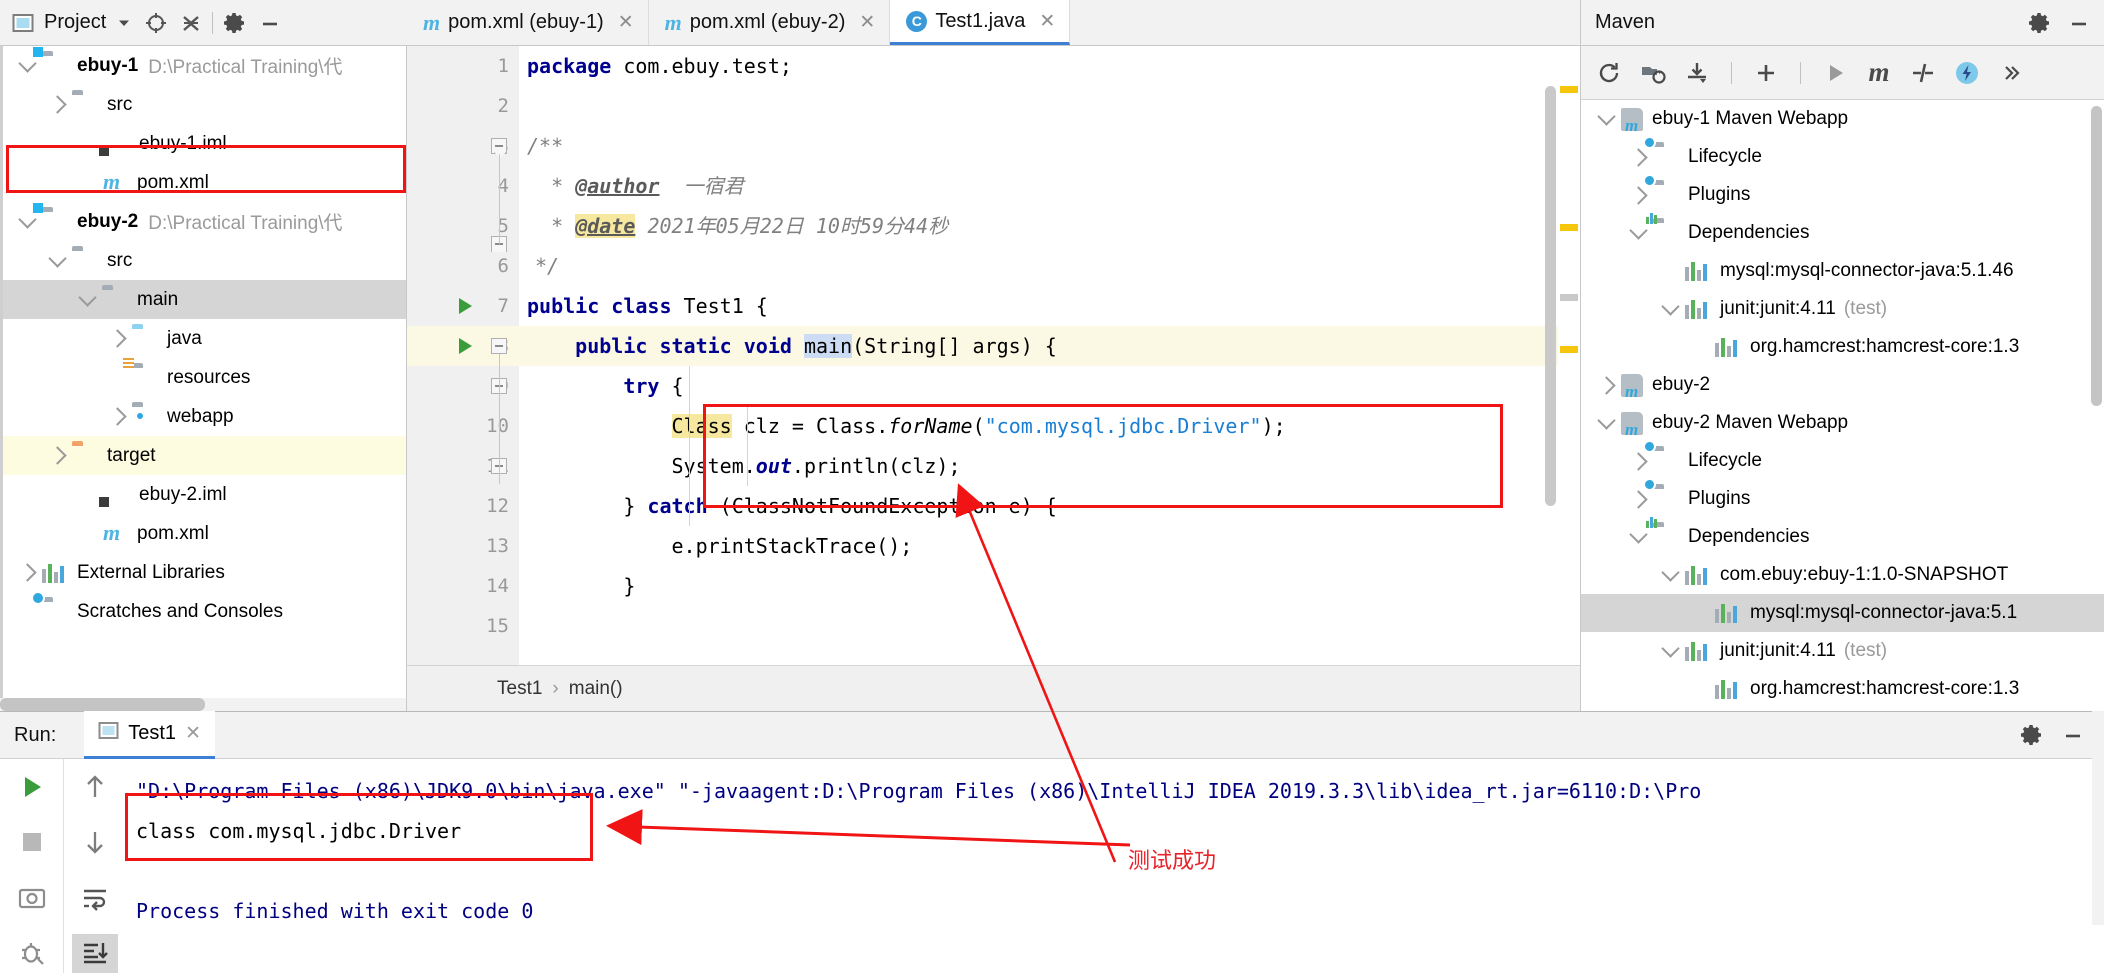 The width and height of the screenshot is (2104, 973). Describe the element at coordinates (203, 572) in the screenshot. I see `tree-item-external-libraries: External Libraries` at that location.